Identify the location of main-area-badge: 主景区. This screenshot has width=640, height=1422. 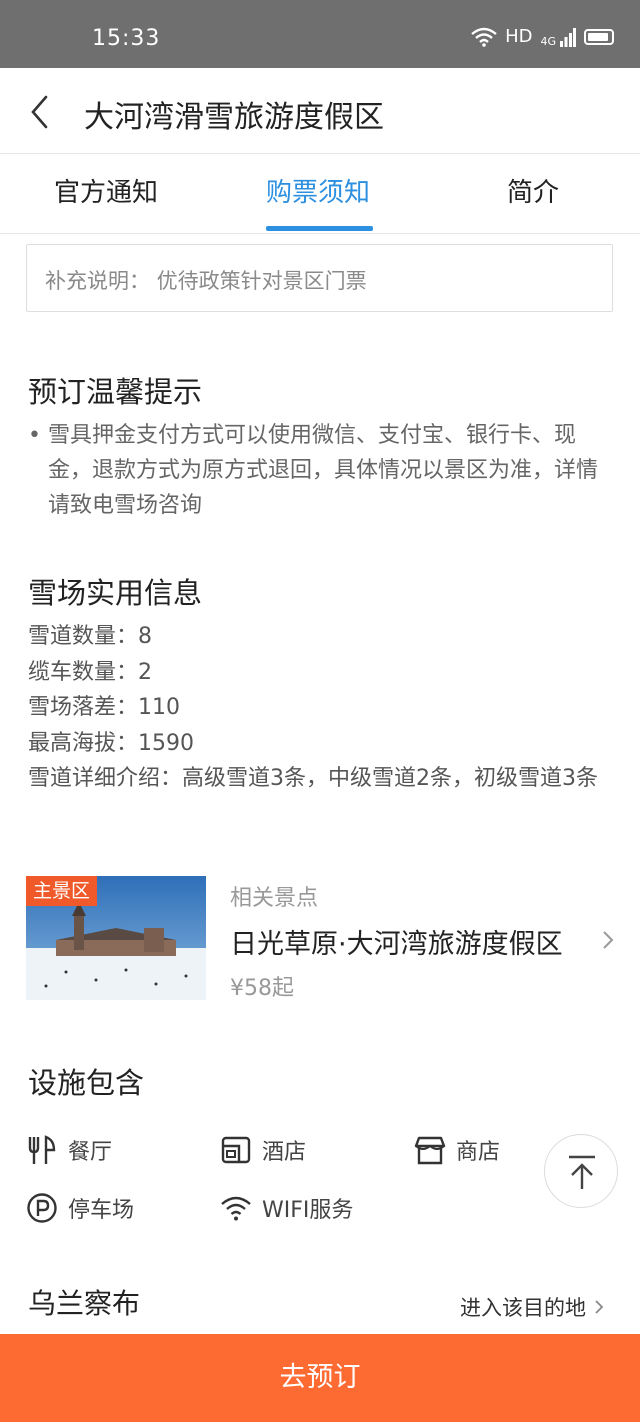
(62, 891).